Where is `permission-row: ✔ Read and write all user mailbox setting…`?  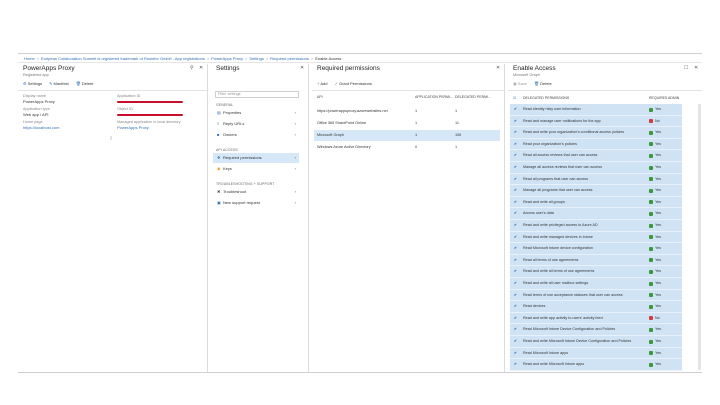 permission-row: ✔ Read and write all user mailbox setting… is located at coordinates (596, 284).